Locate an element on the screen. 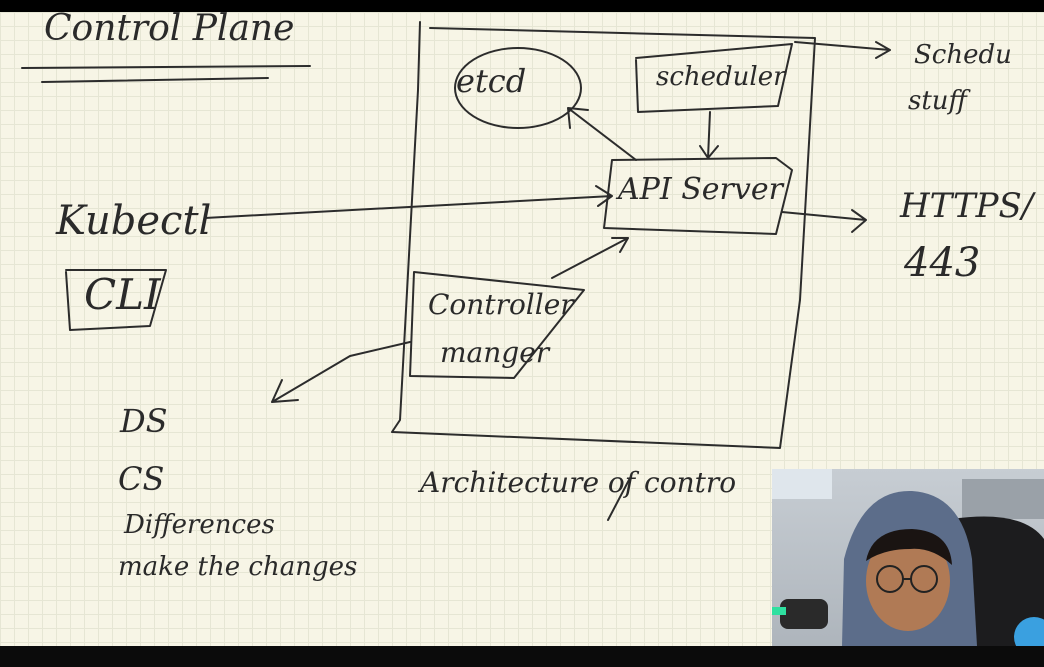 The height and width of the screenshot is (667, 1044). api-to-https-arrow is located at coordinates (824, 221).